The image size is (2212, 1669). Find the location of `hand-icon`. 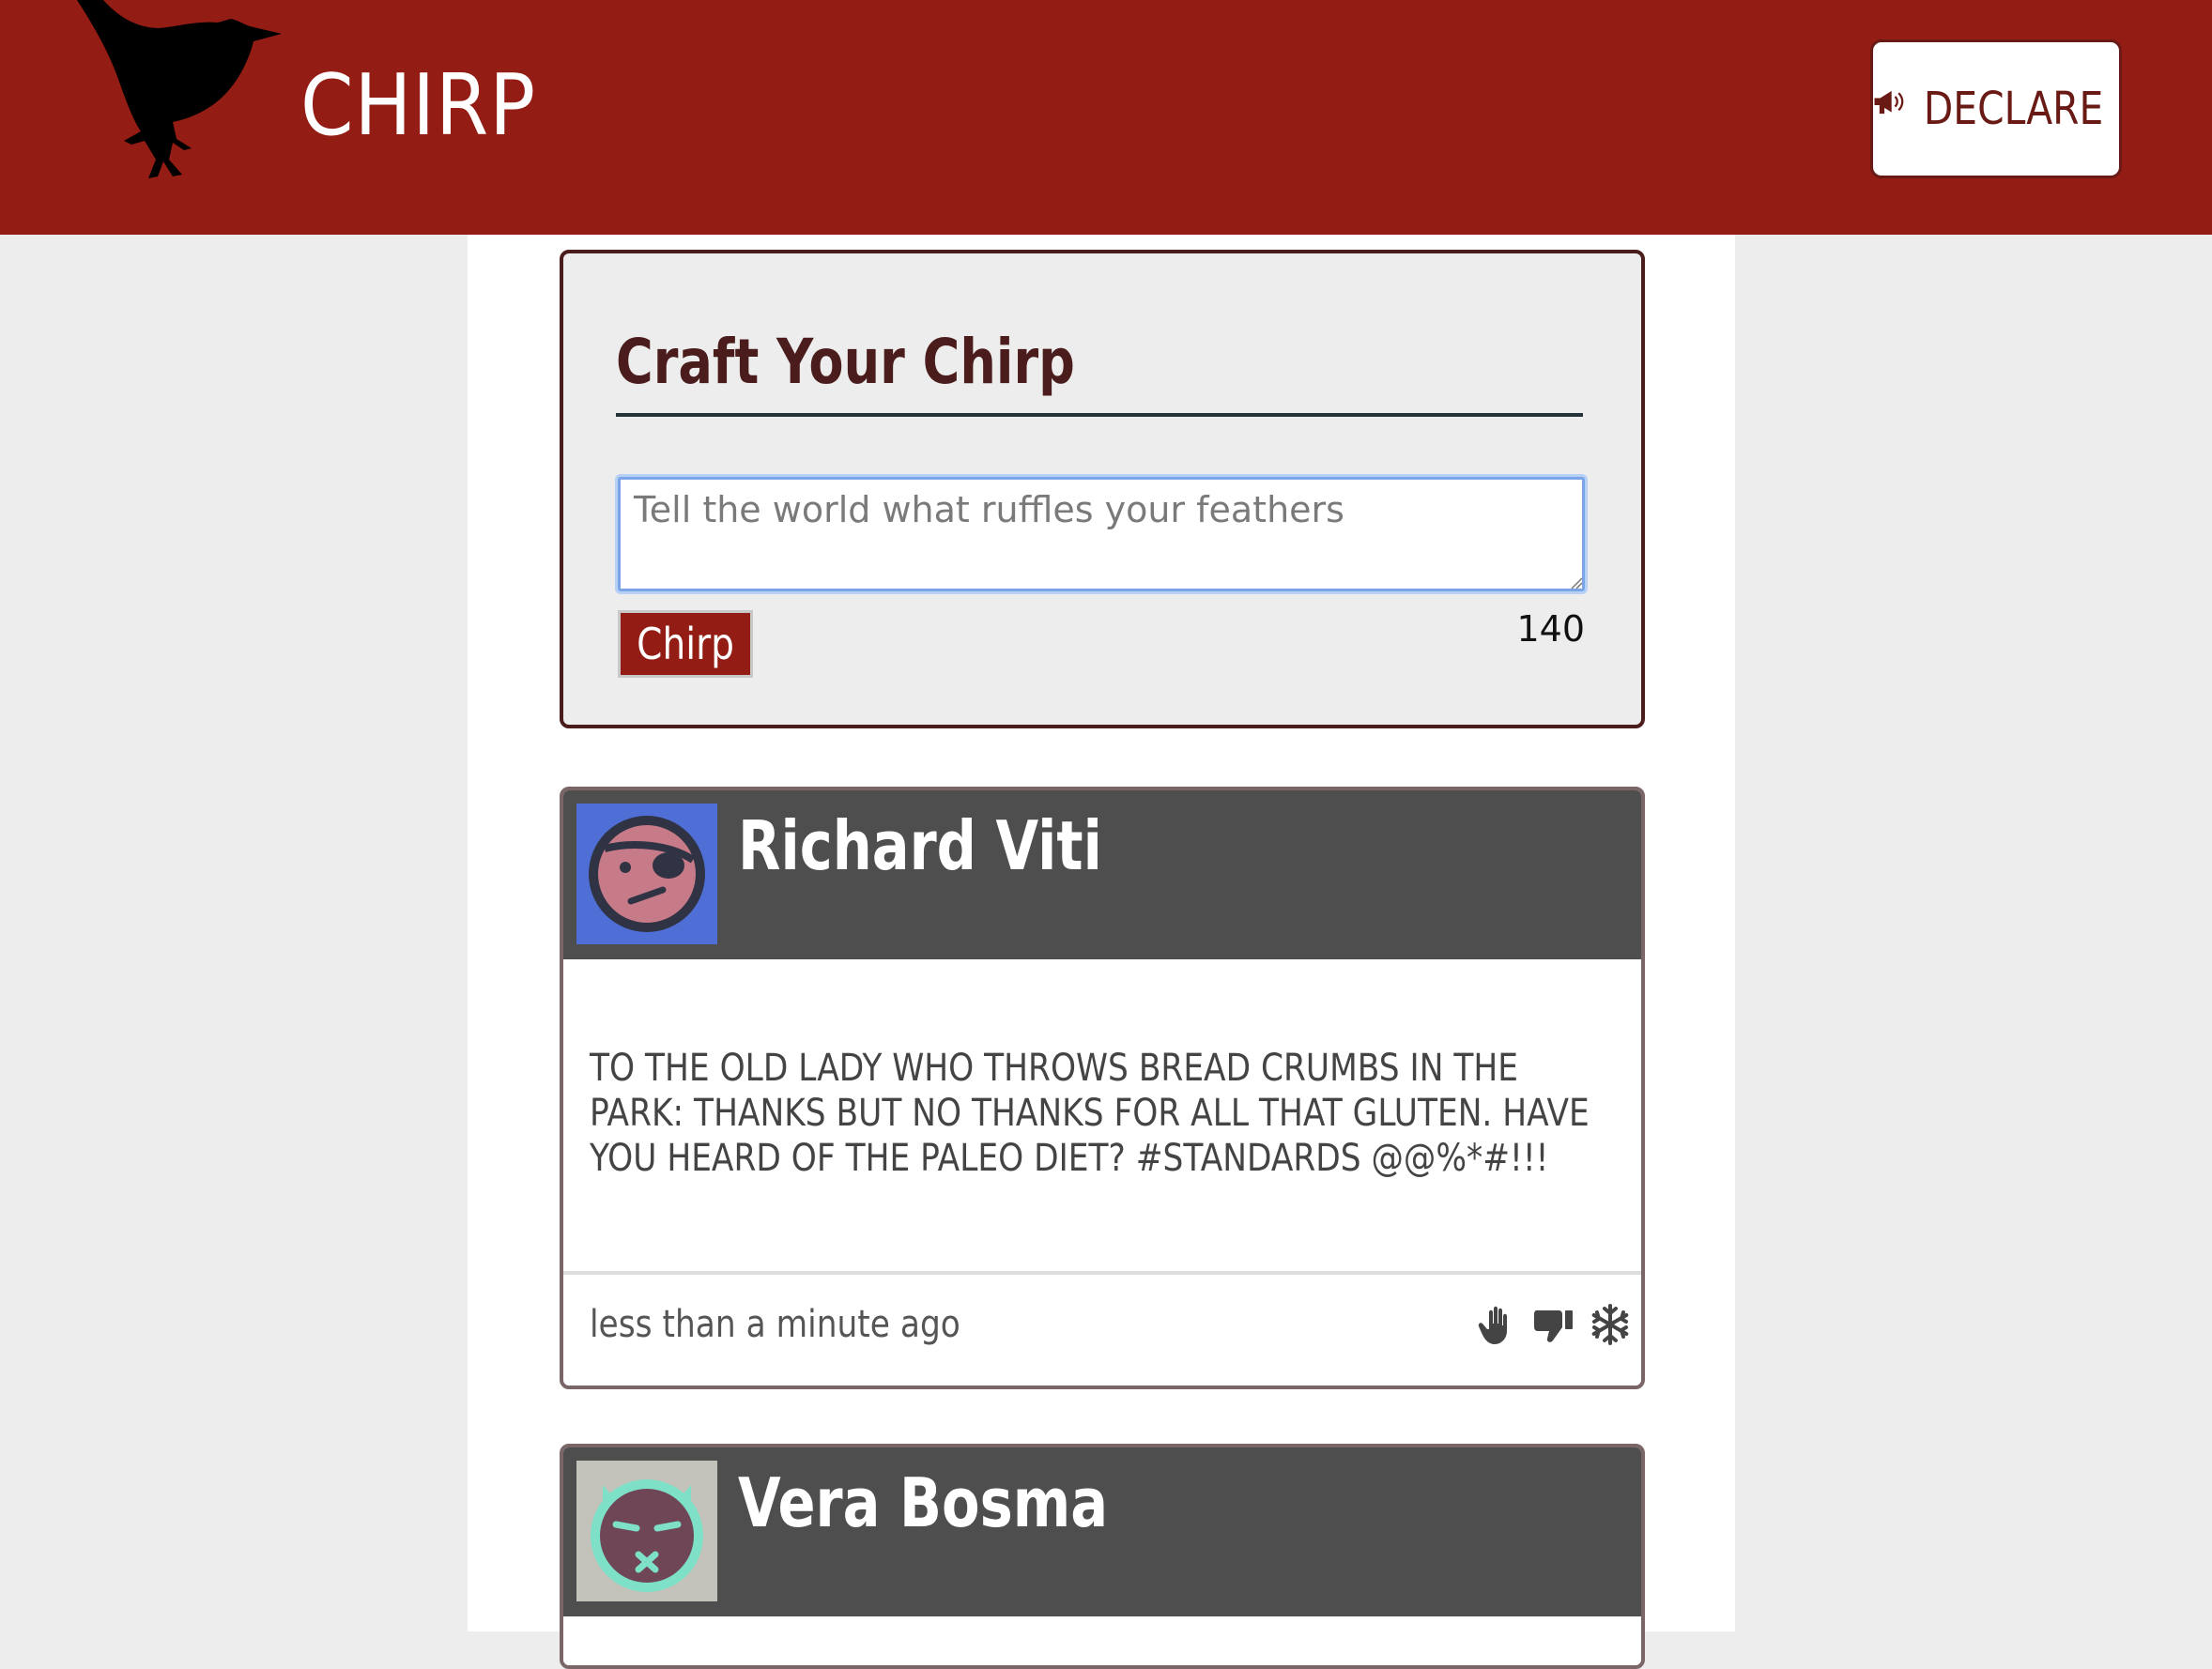

hand-icon is located at coordinates (1497, 1324).